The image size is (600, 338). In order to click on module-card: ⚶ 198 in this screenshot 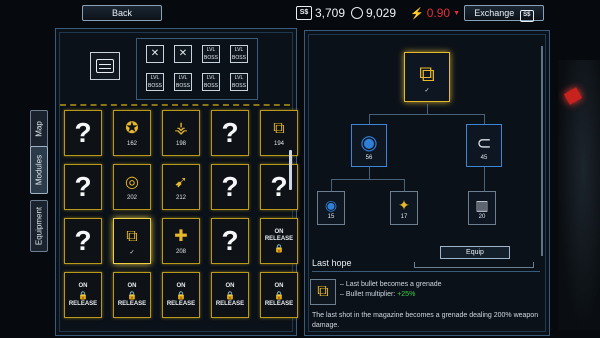, I will do `click(181, 133)`.